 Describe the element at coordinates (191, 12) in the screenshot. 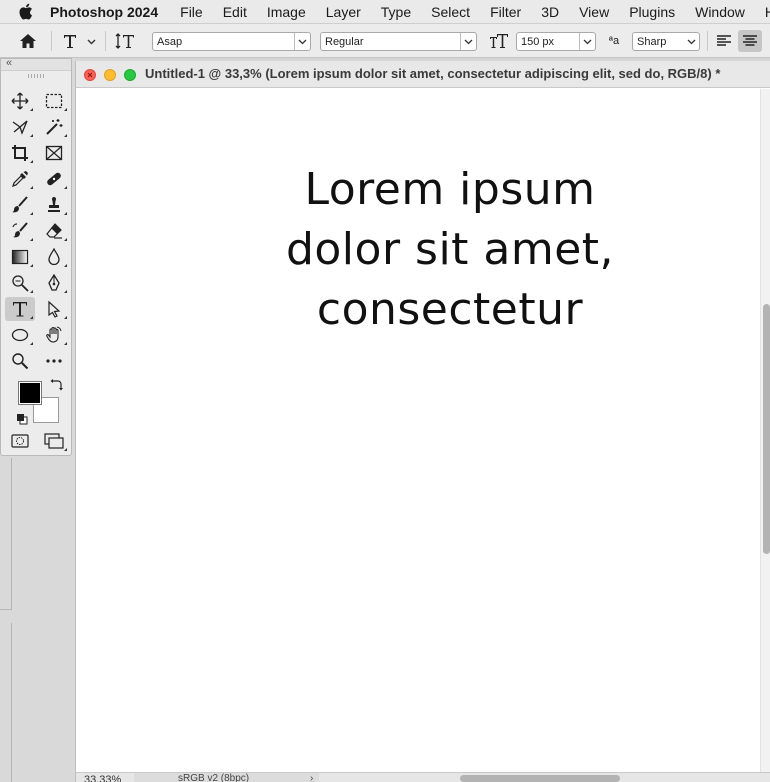

I see `menu-file: File` at that location.